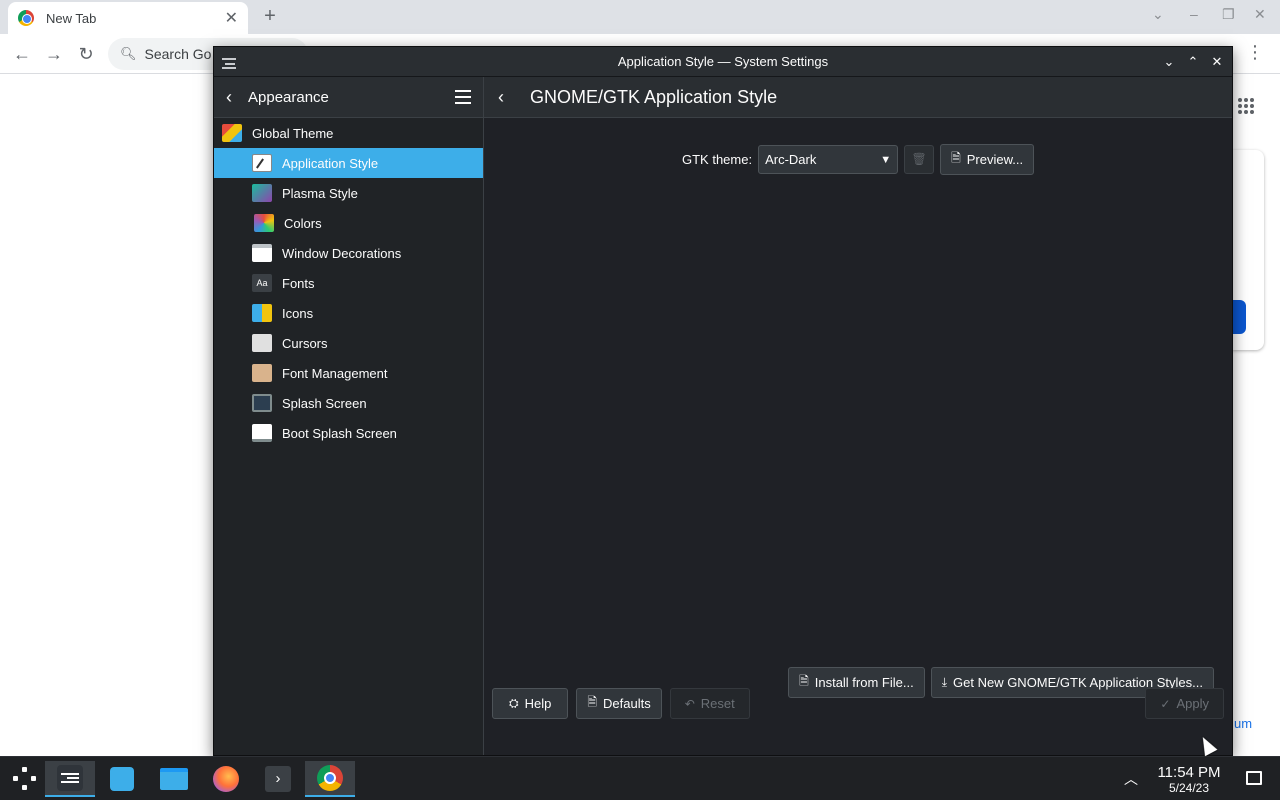 Image resolution: width=1280 pixels, height=800 pixels. What do you see at coordinates (640, 778) in the screenshot?
I see `taskbar: › ︿ 11:54 PM 5/24/23` at bounding box center [640, 778].